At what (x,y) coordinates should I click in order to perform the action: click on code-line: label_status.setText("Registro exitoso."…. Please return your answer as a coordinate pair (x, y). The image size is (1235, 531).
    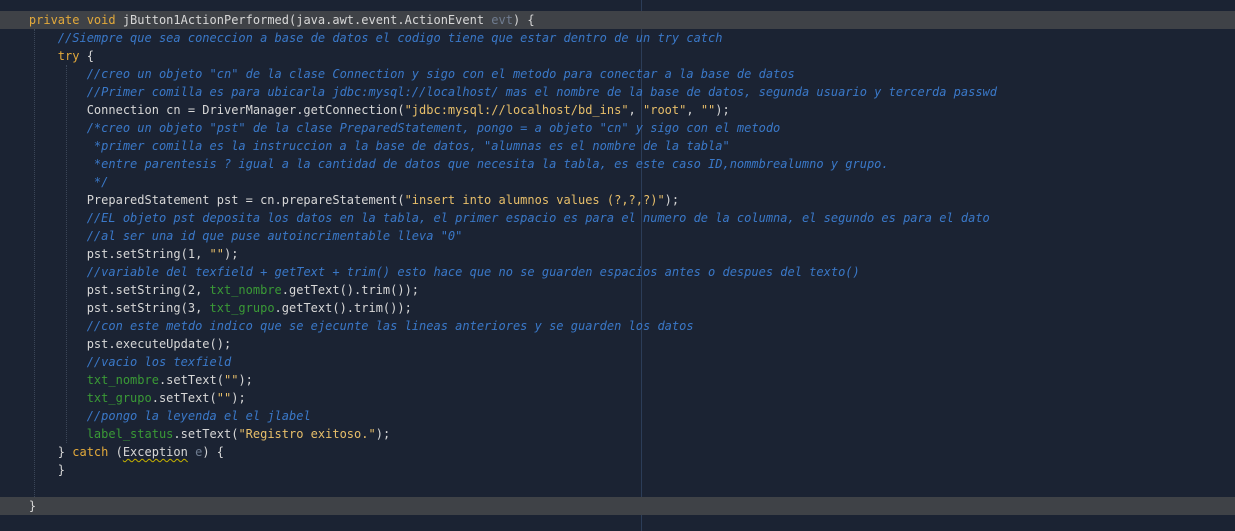
    Looking at the image, I should click on (617, 434).